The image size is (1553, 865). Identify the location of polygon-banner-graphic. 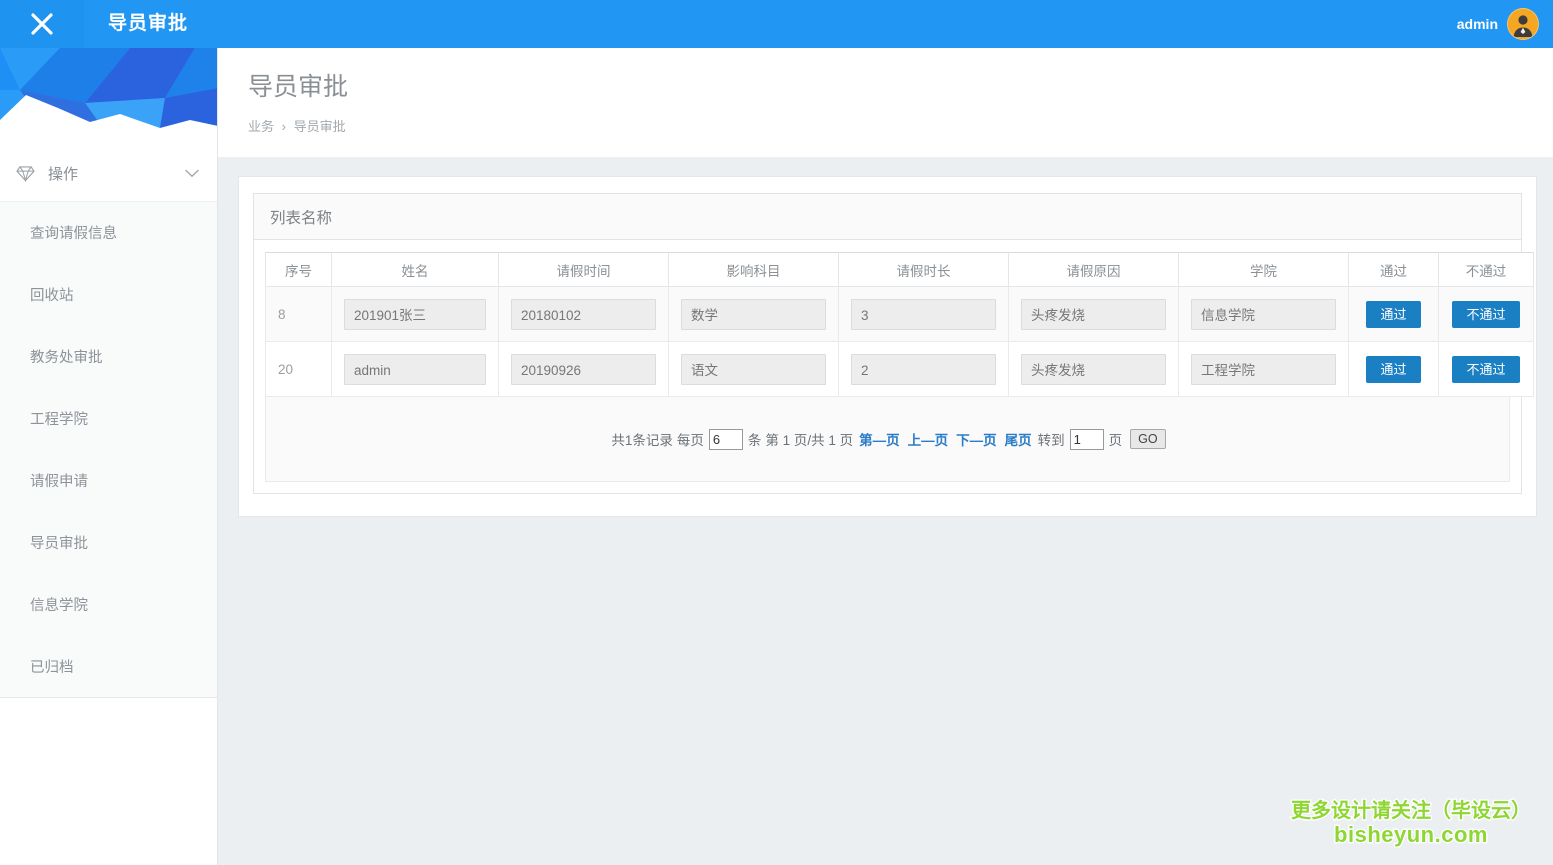
(108, 97).